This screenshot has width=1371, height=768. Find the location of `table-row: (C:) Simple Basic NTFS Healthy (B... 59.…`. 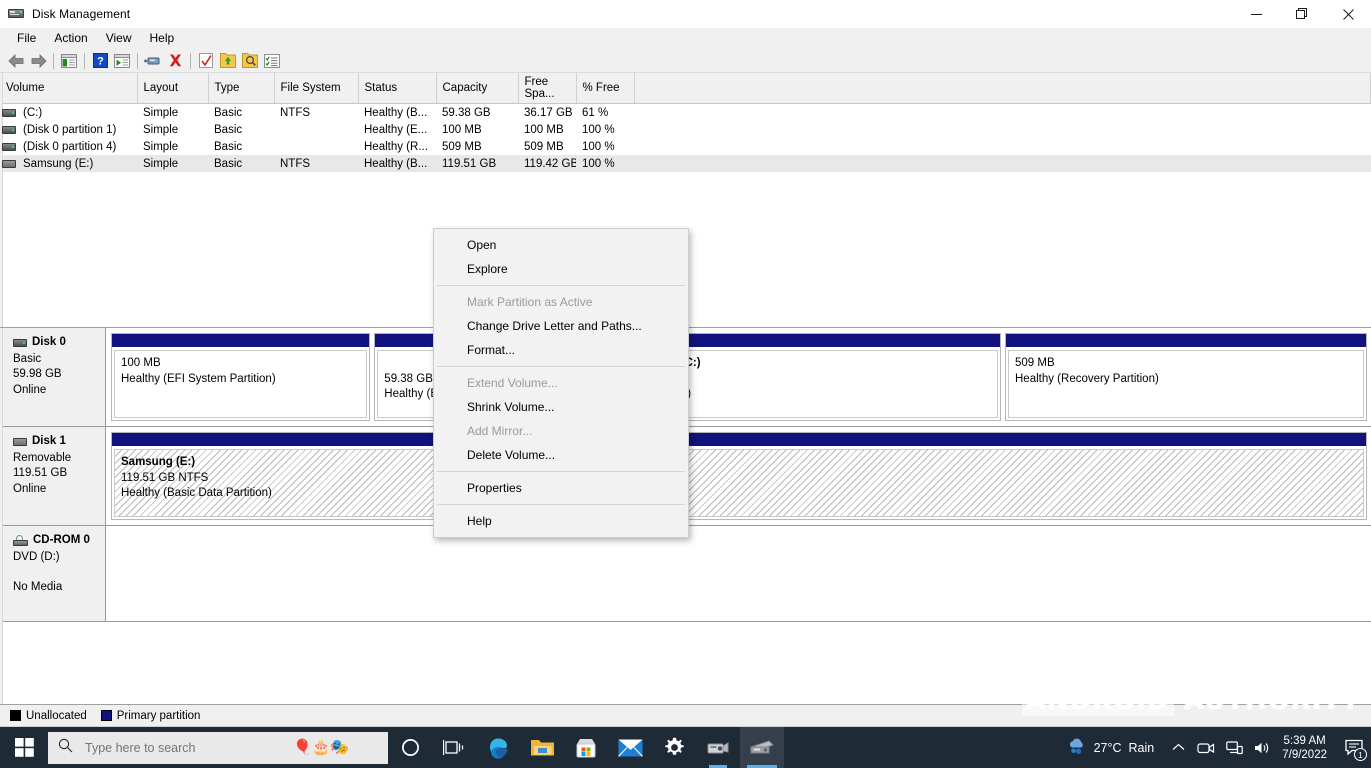

table-row: (C:) Simple Basic NTFS Healthy (B... 59.… is located at coordinates (685, 113).